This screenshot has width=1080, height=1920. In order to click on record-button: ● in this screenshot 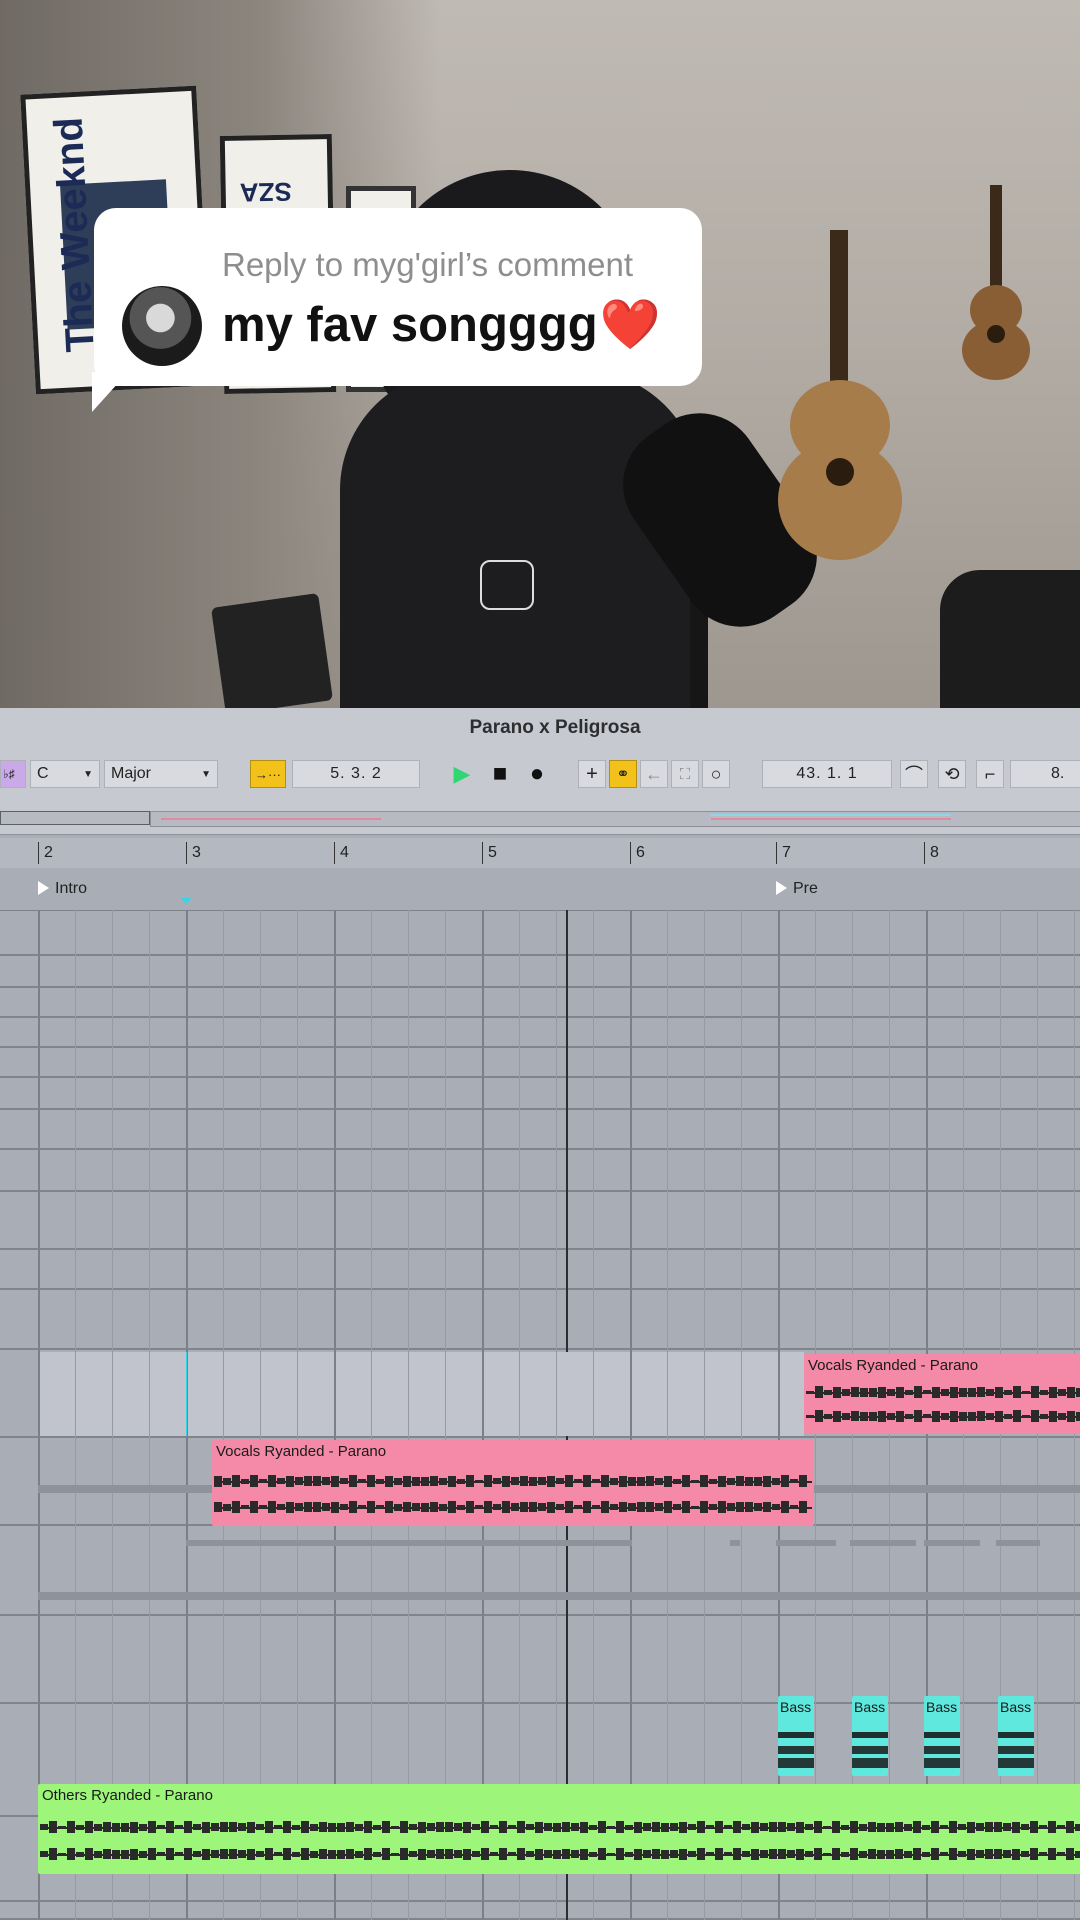, I will do `click(537, 774)`.